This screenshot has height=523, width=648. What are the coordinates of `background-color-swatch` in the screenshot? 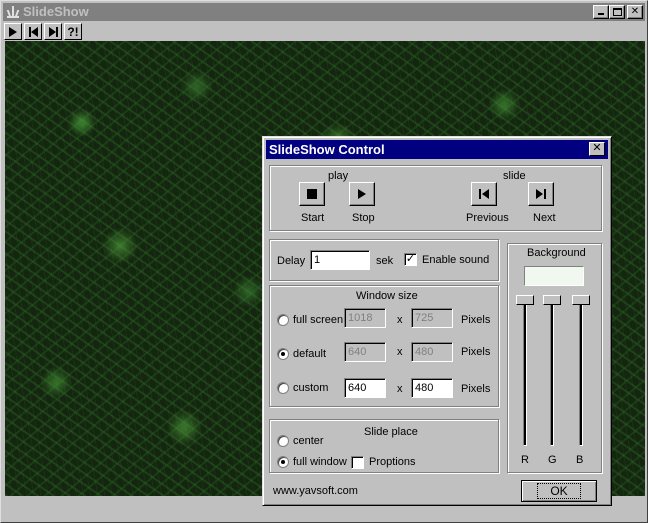 It's located at (554, 276).